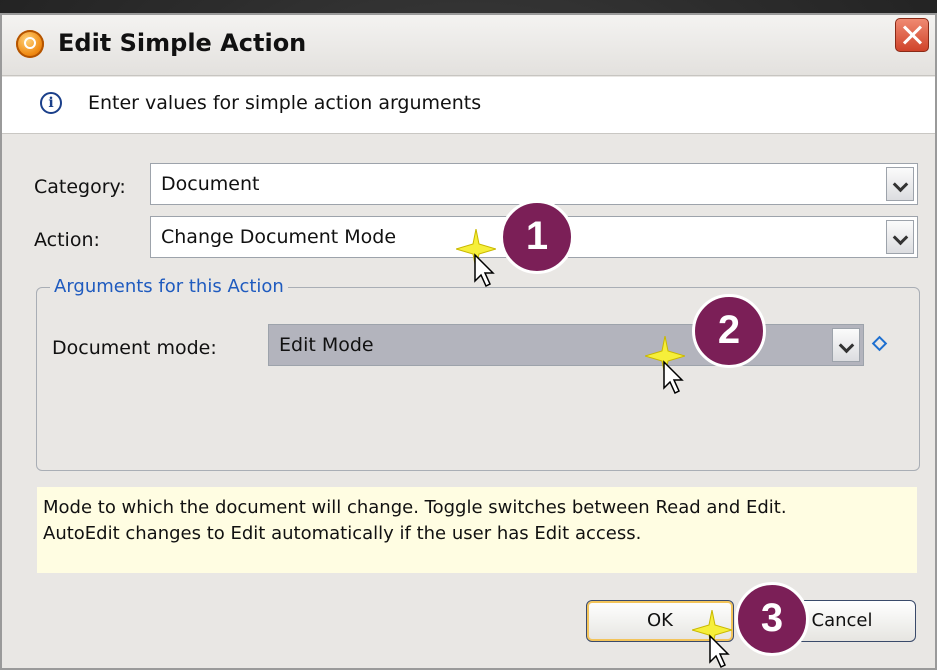 Image resolution: width=937 pixels, height=670 pixels. Describe the element at coordinates (566, 345) in the screenshot. I see `document-mode-select: Edit Mode` at that location.